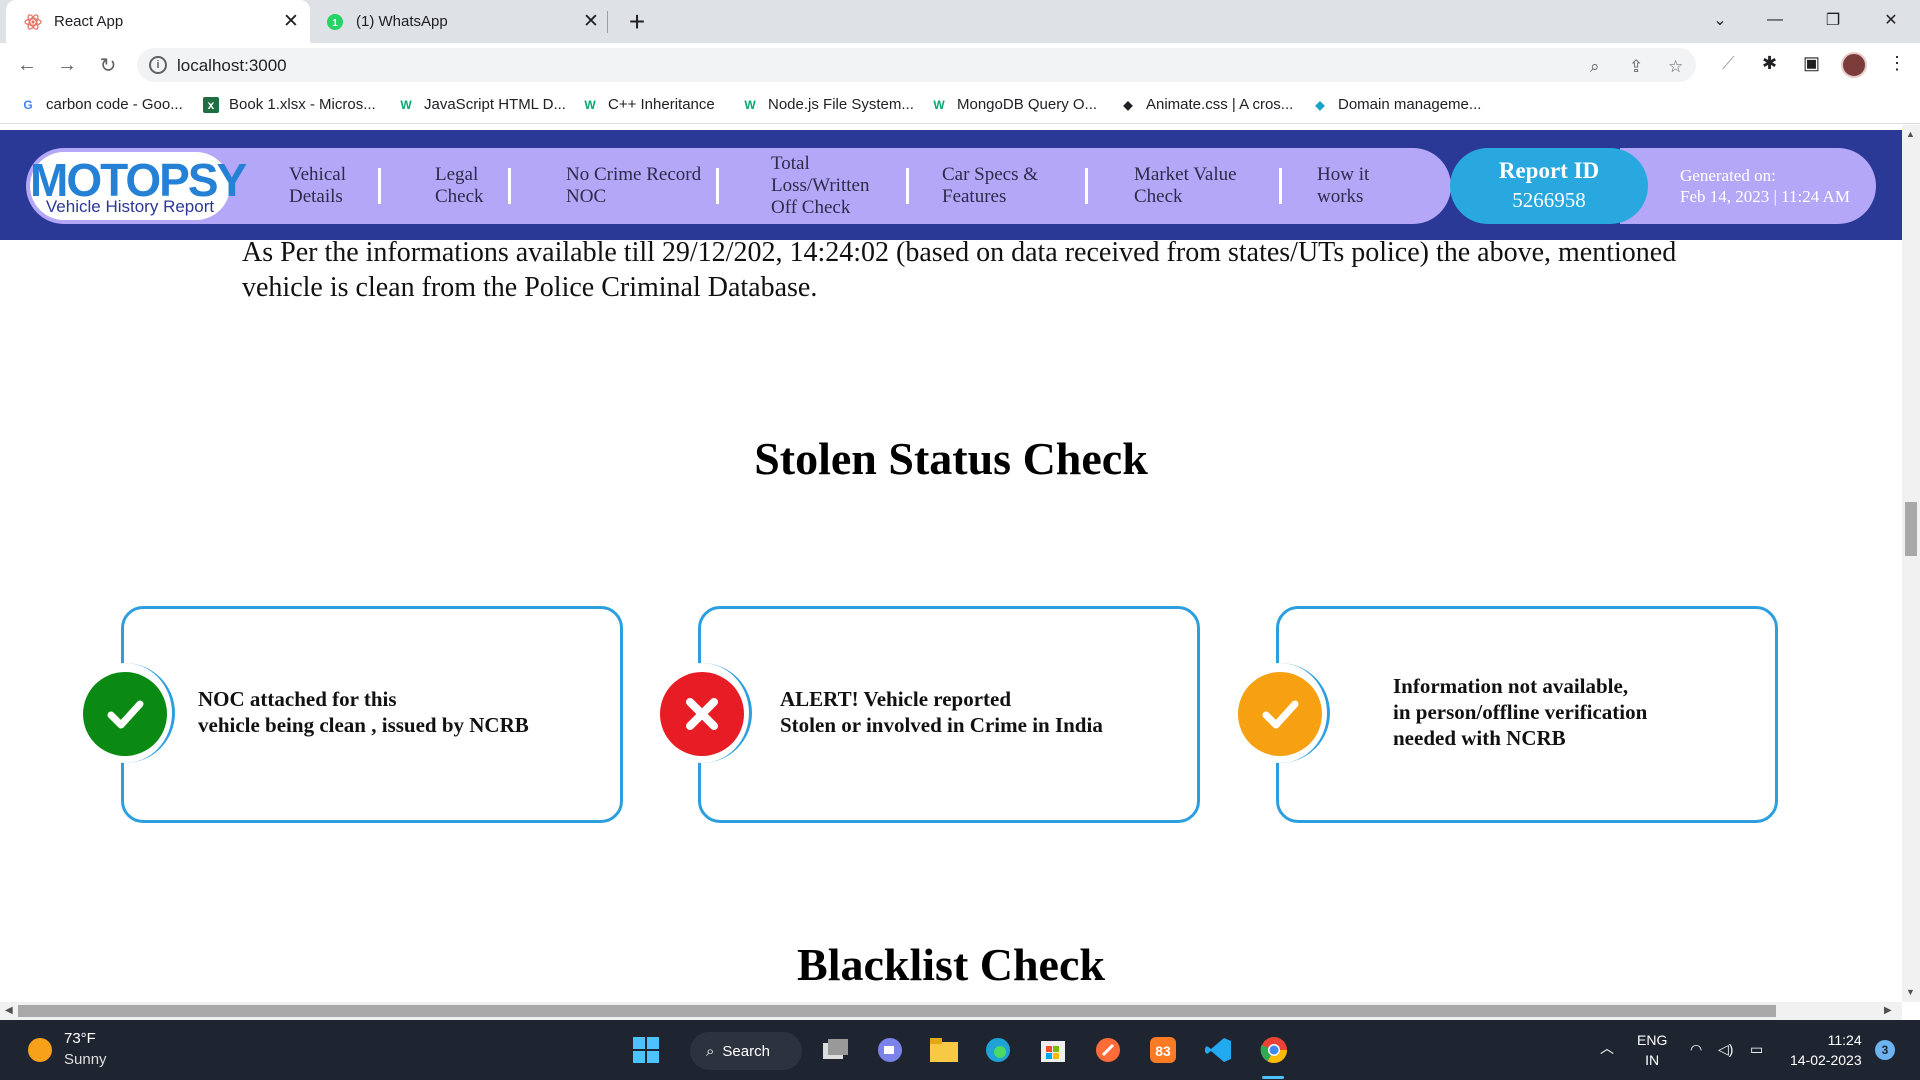  Describe the element at coordinates (67, 65) in the screenshot. I see `forward-icon: →` at that location.